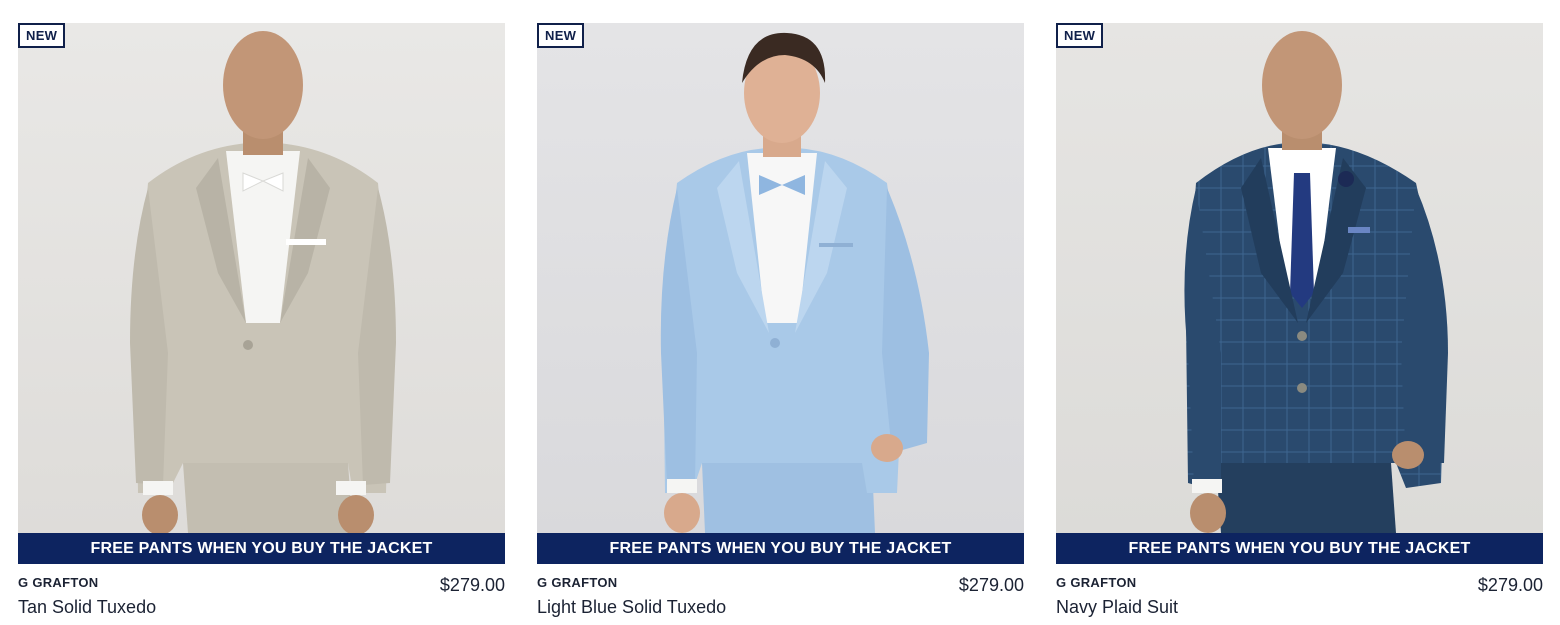 The height and width of the screenshot is (625, 1560). I want to click on product-name-link: Light Blue Solid Tuxedo, so click(631, 607).